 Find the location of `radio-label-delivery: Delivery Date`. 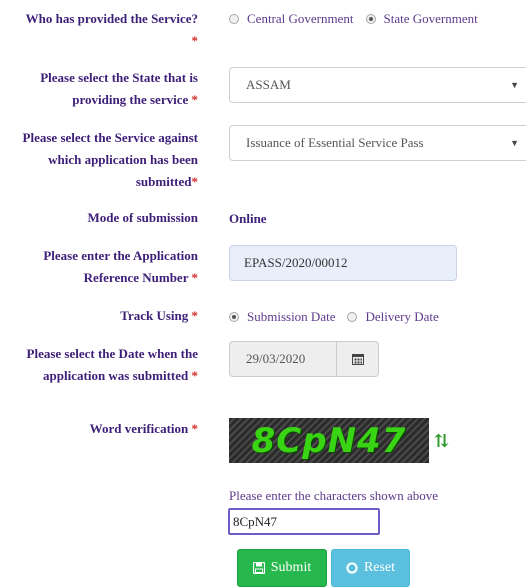

radio-label-delivery: Delivery Date is located at coordinates (401, 317).